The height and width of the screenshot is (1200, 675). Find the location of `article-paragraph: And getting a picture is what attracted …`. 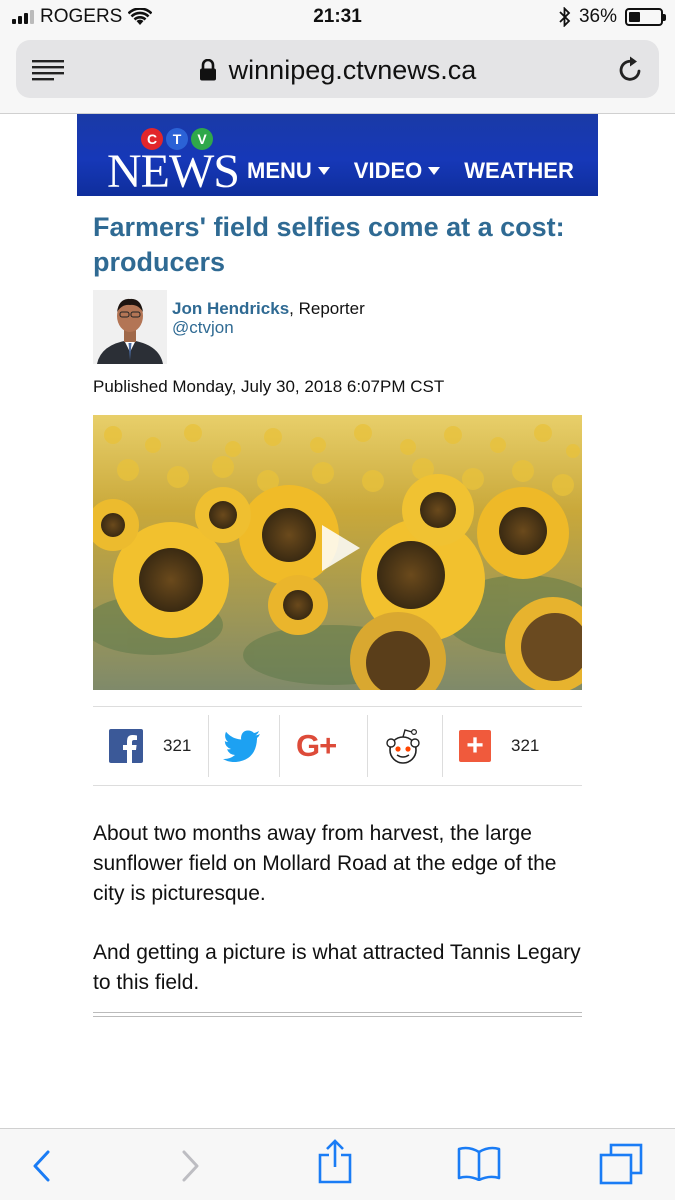

article-paragraph: And getting a picture is what attracted … is located at coordinates (337, 967).